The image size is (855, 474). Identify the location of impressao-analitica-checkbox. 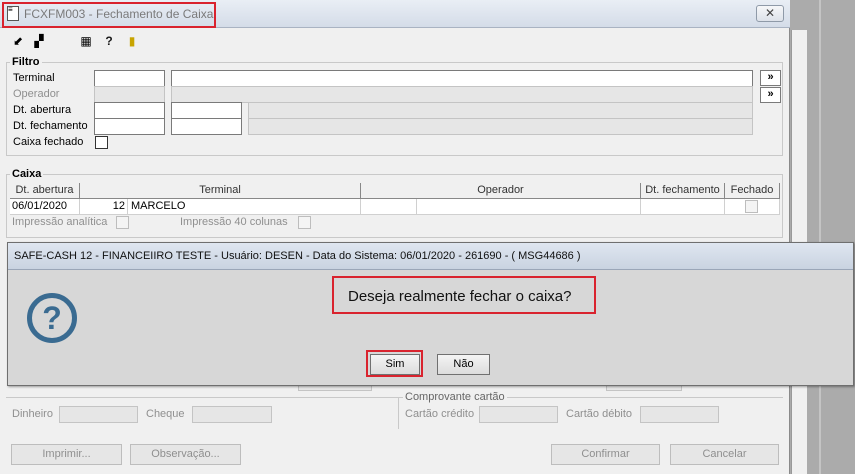
(122, 222).